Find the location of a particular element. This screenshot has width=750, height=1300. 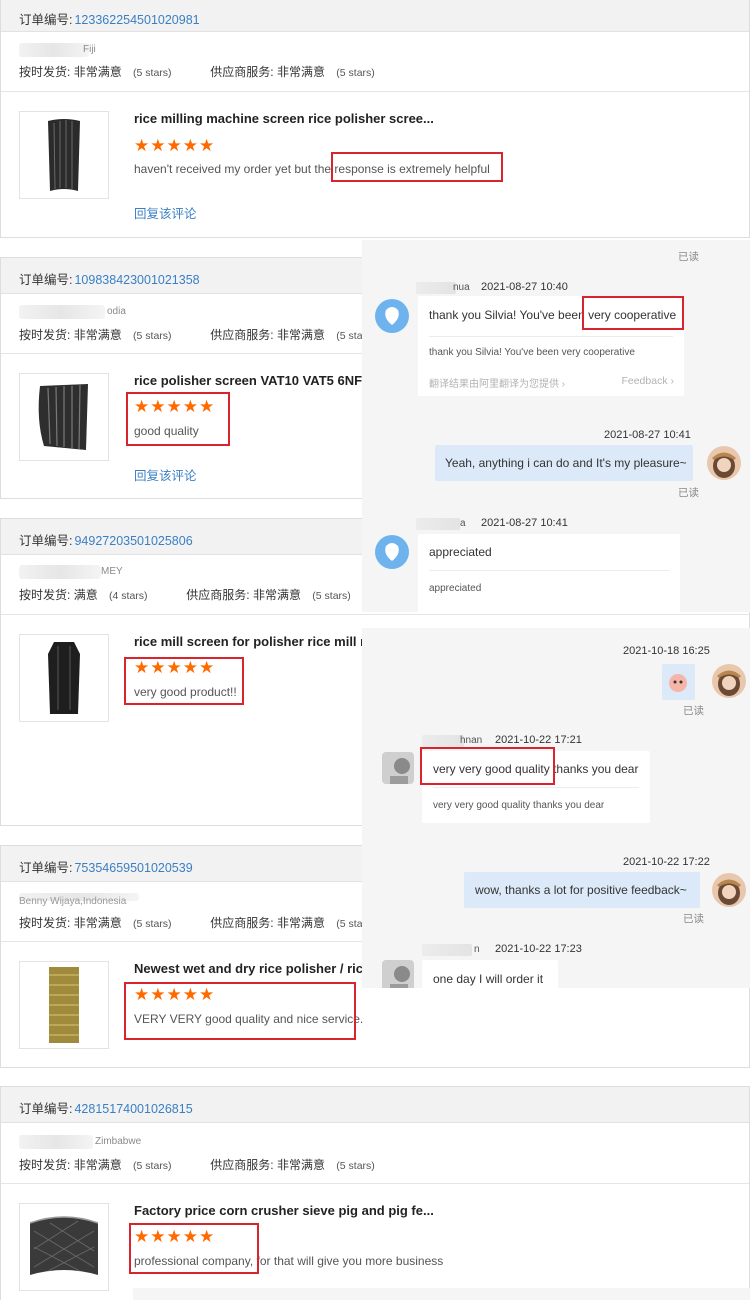

buyer-message-bubble: appreciated appreciated is located at coordinates (549, 573).